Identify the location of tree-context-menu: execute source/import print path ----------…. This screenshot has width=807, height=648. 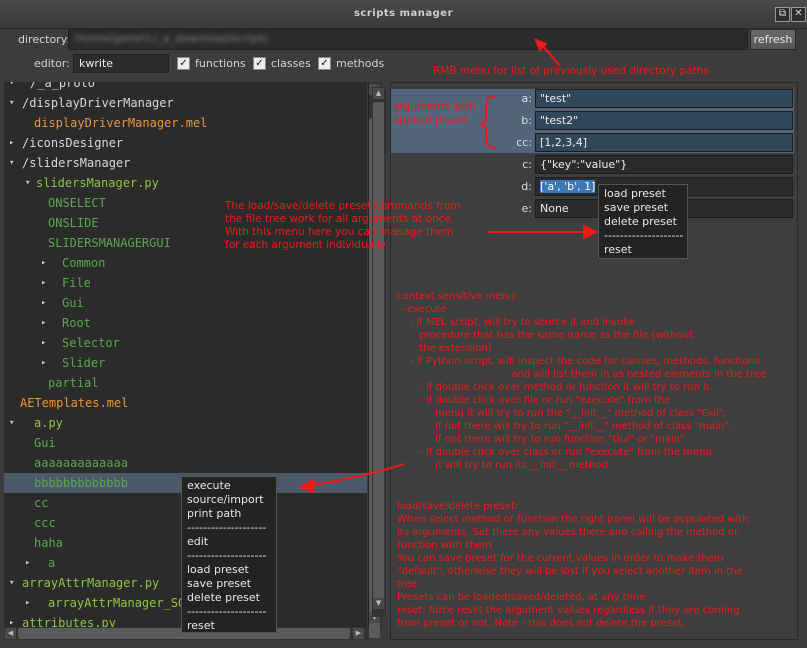
(229, 554).